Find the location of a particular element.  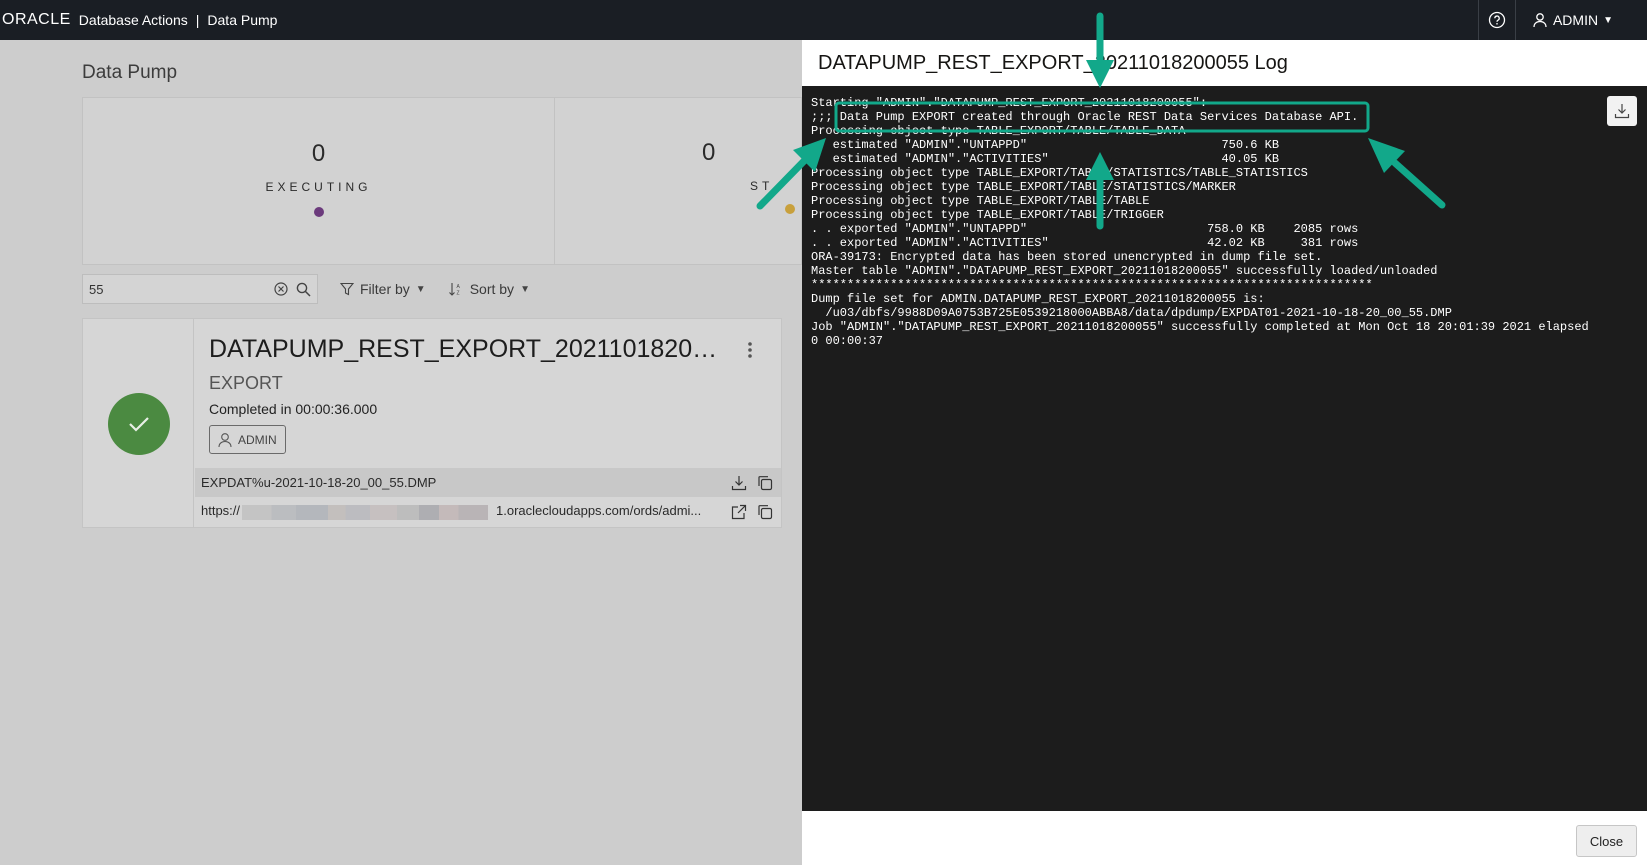

job-stats-panel: 0 EXECUTING is located at coordinates (442, 181).